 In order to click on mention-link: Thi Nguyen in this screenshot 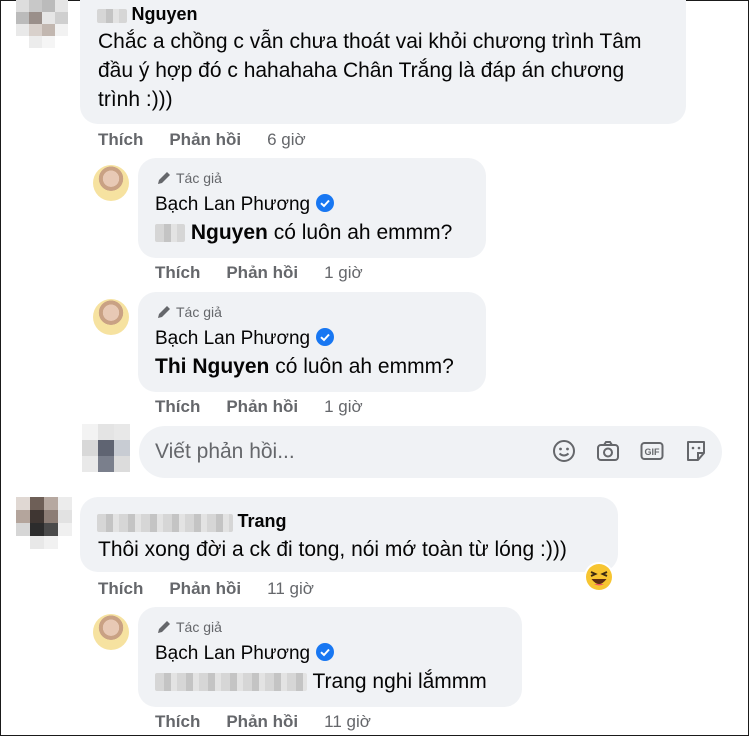, I will do `click(212, 366)`.